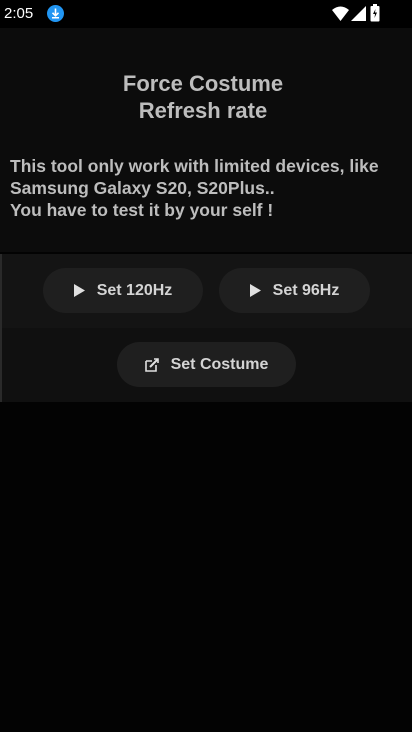  I want to click on set-96hz-button: Set 96Hz, so click(294, 290).